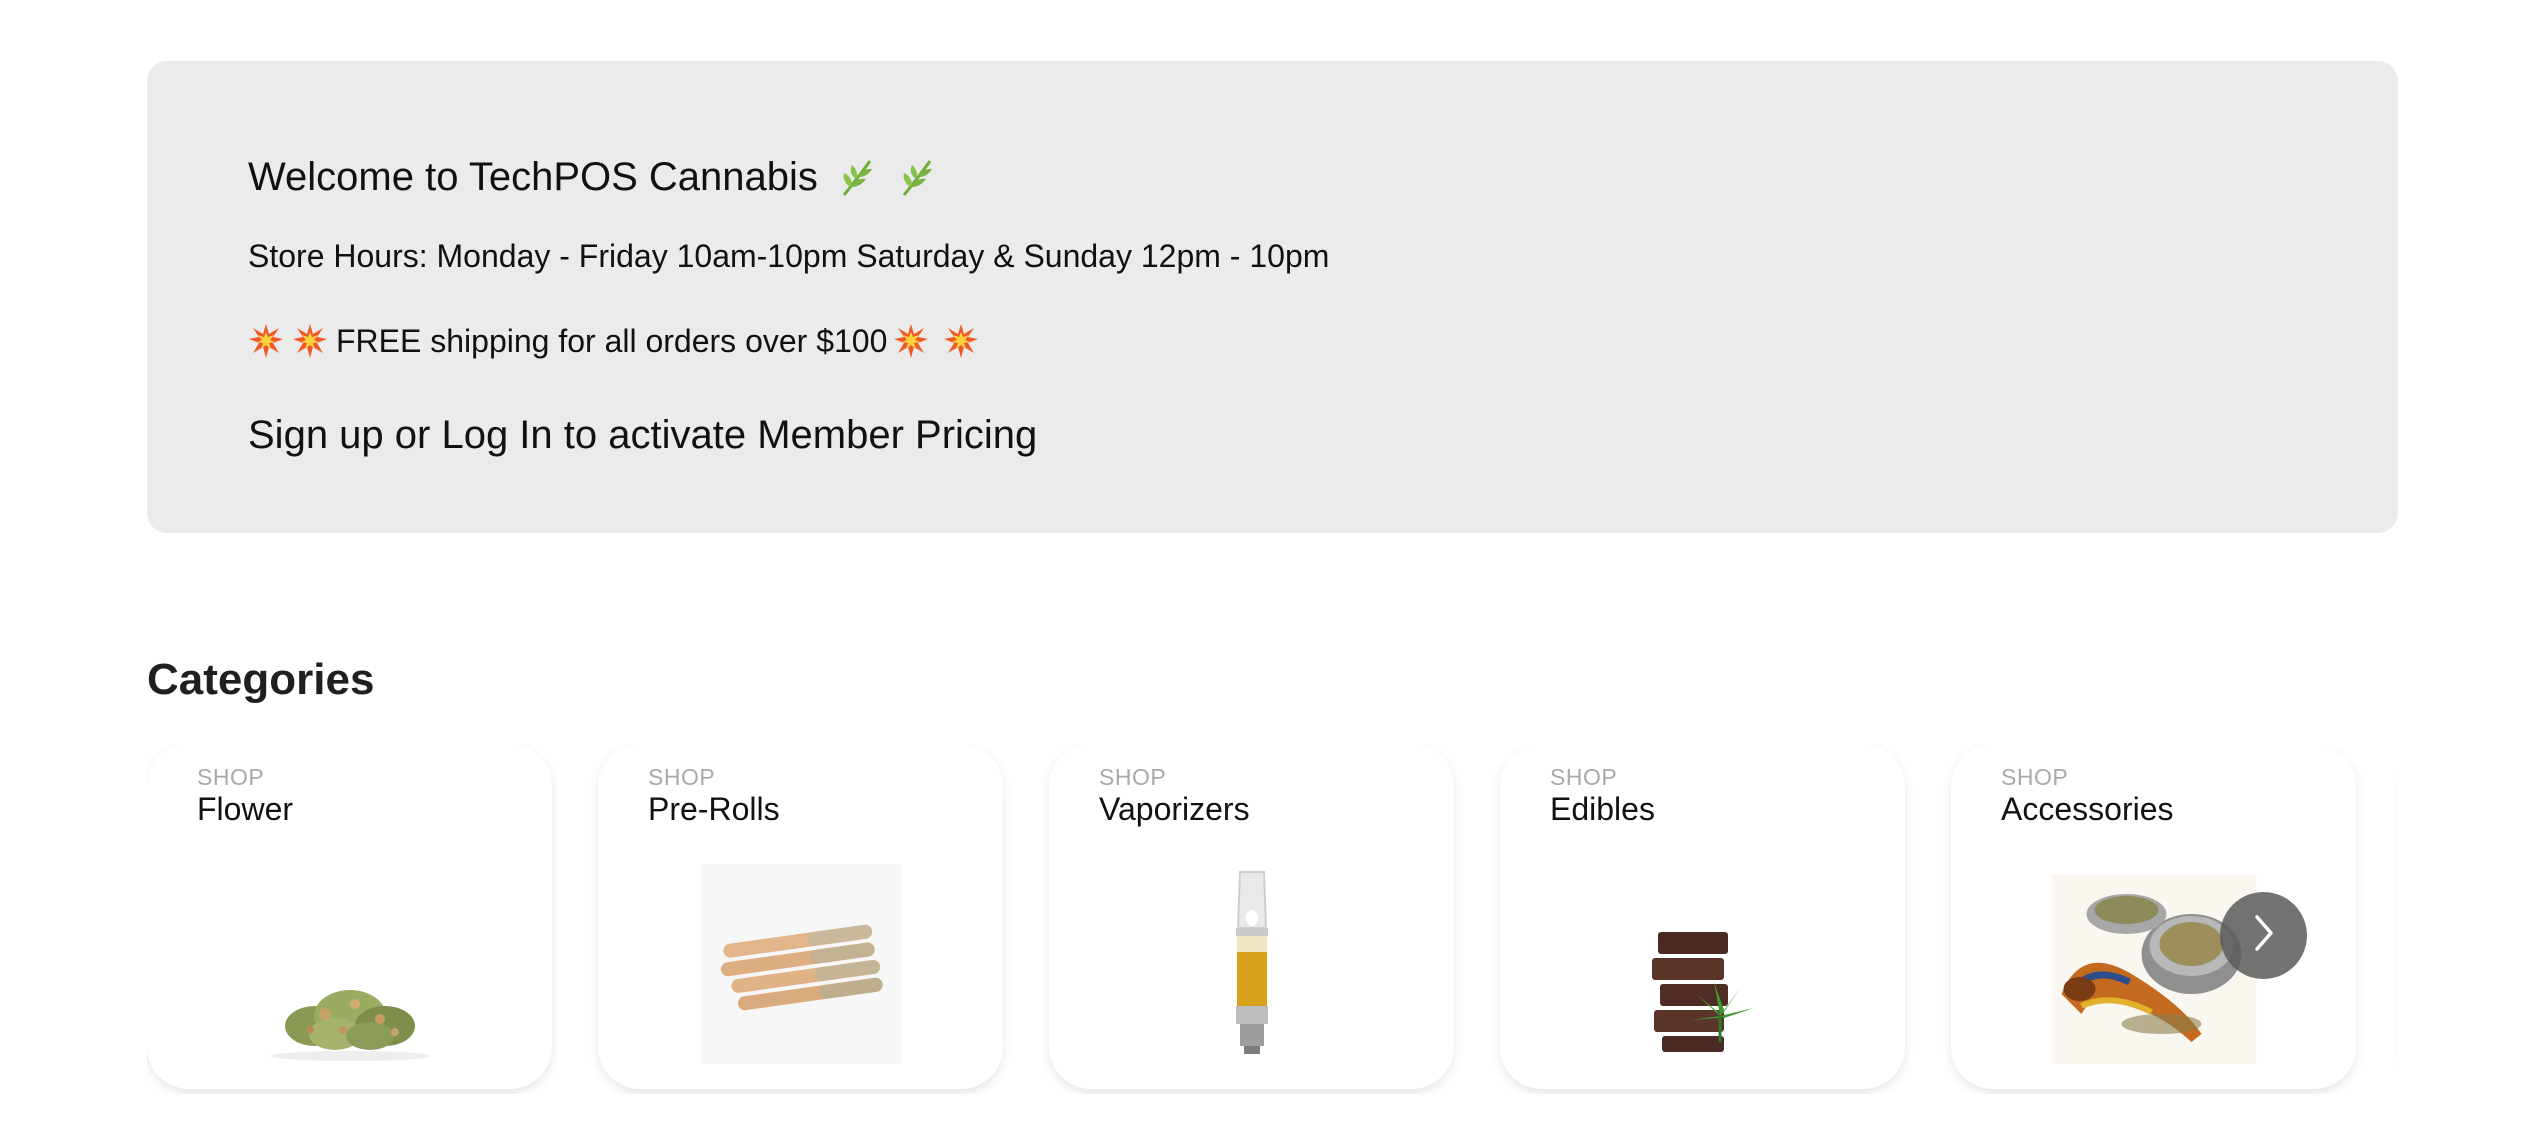 The height and width of the screenshot is (1130, 2536). I want to click on category-card-pre-rolls: SHOP Pre-Rolls, so click(800, 916).